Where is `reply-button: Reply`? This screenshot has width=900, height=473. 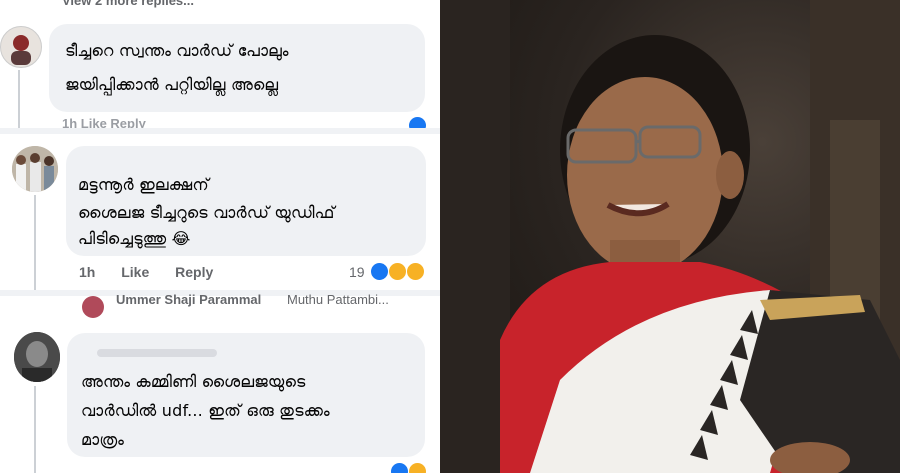 reply-button: Reply is located at coordinates (194, 272).